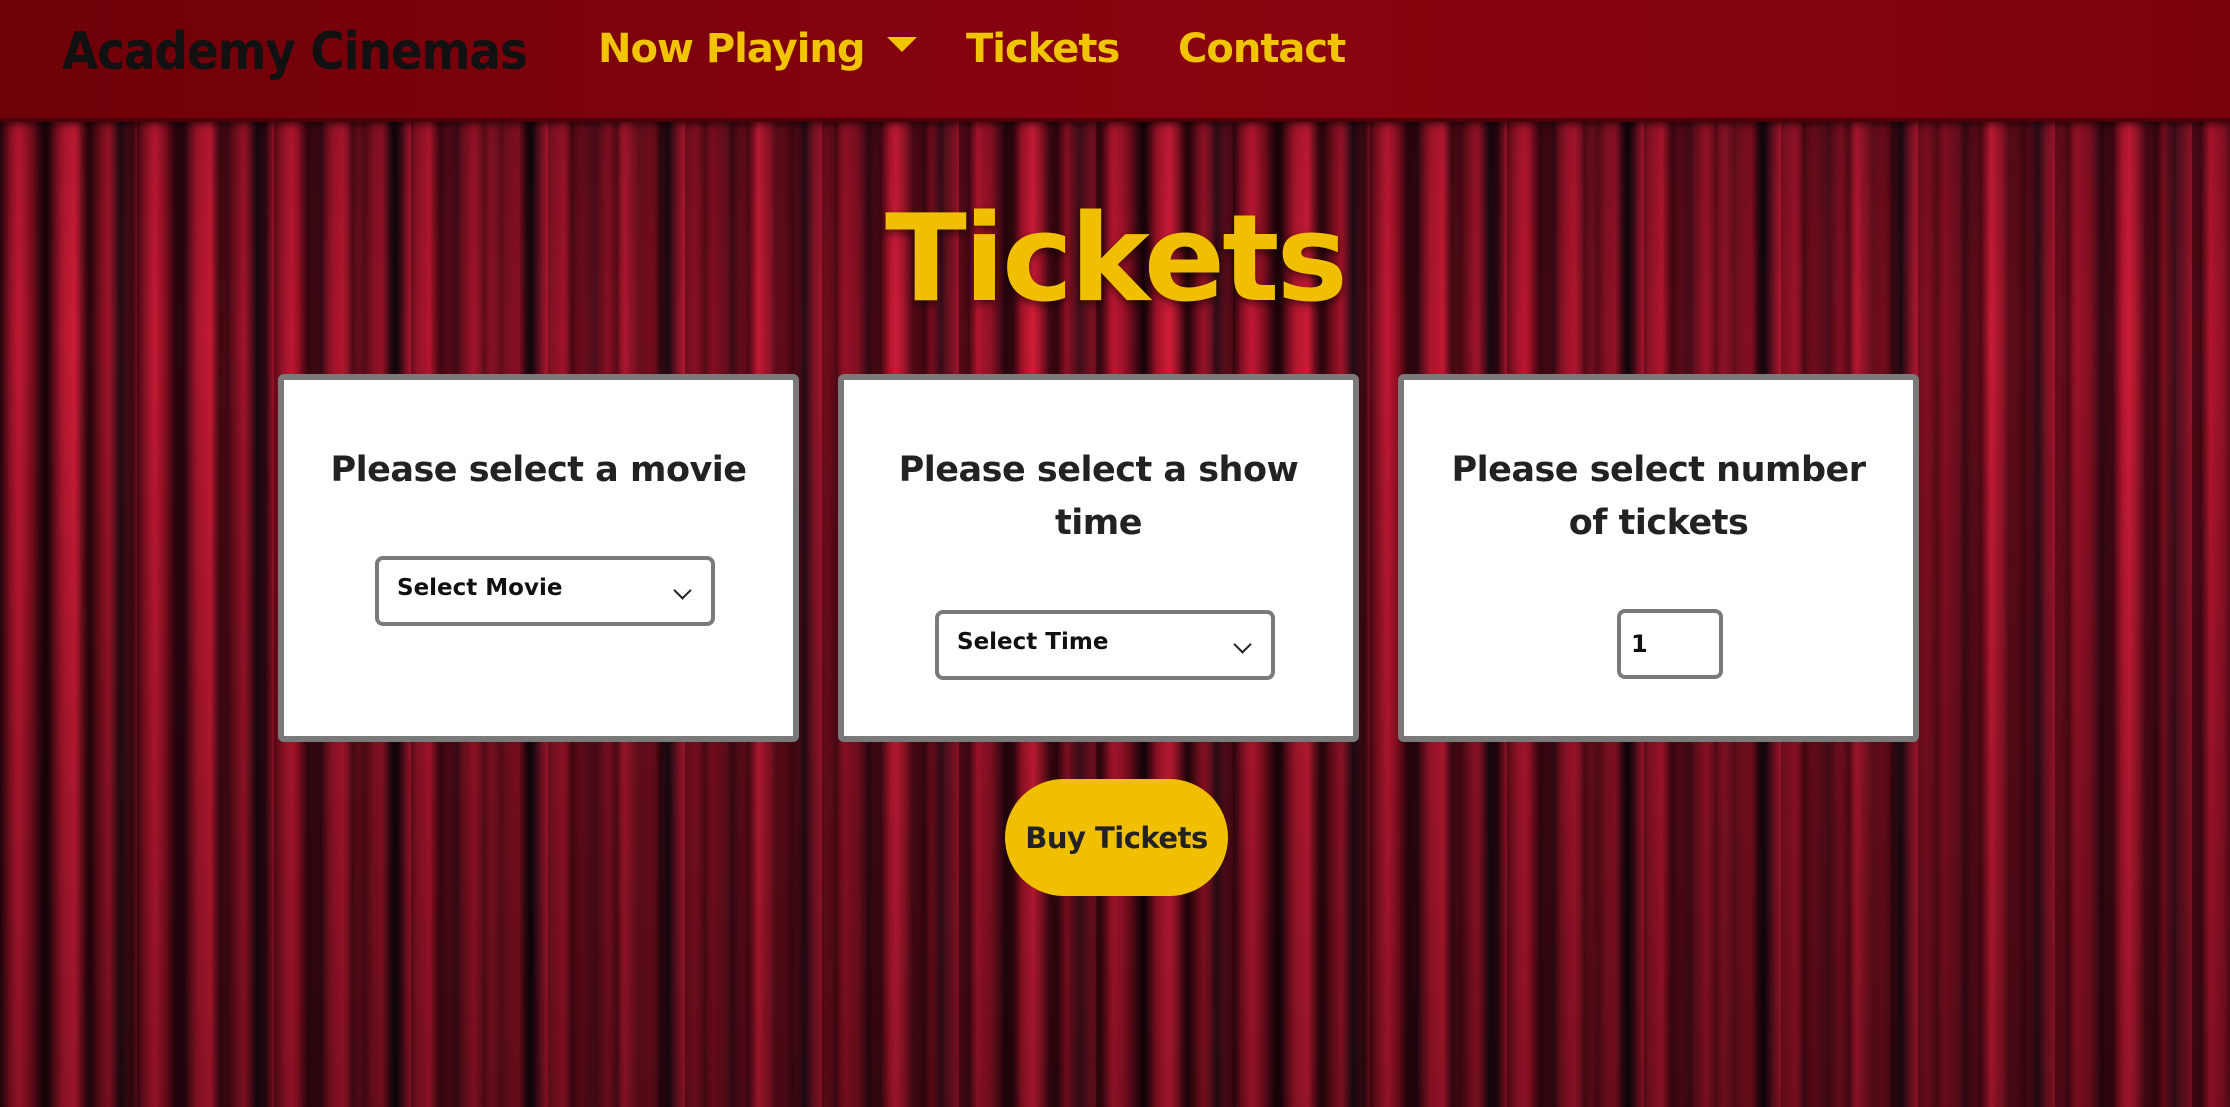 Image resolution: width=2230 pixels, height=1107 pixels. Describe the element at coordinates (1658, 558) in the screenshot. I see `ticket-quantity-card: Please select number of tickets` at that location.